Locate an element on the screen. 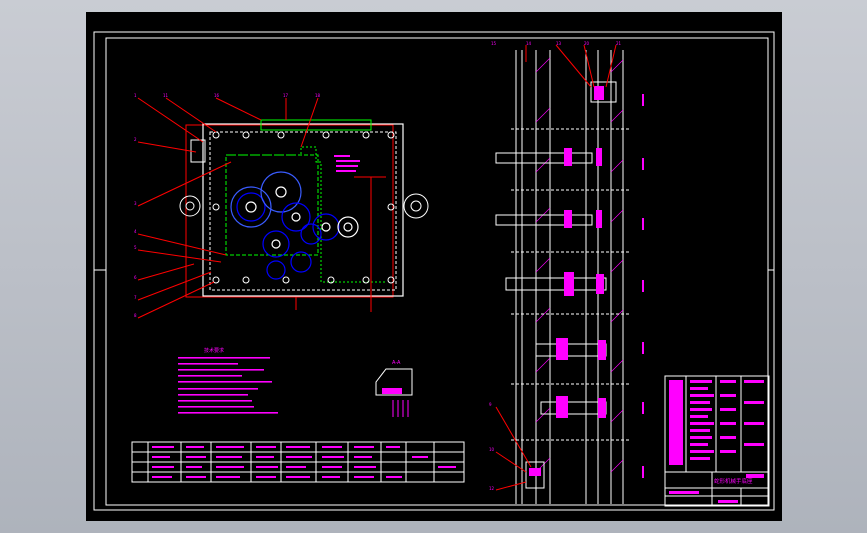 The image size is (867, 533). svg-text: 2 is located at coordinates (135, 139).